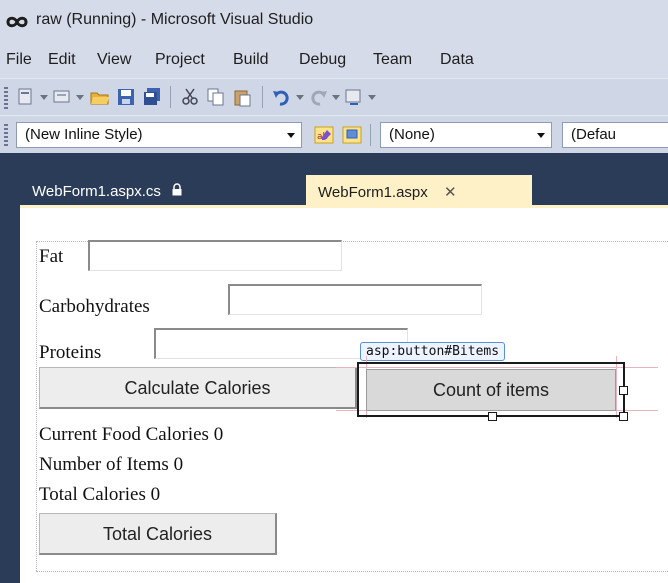 The height and width of the screenshot is (583, 668). I want to click on tab-webform1-aspx-cs: WebForm1.aspx.cs, so click(150, 191).